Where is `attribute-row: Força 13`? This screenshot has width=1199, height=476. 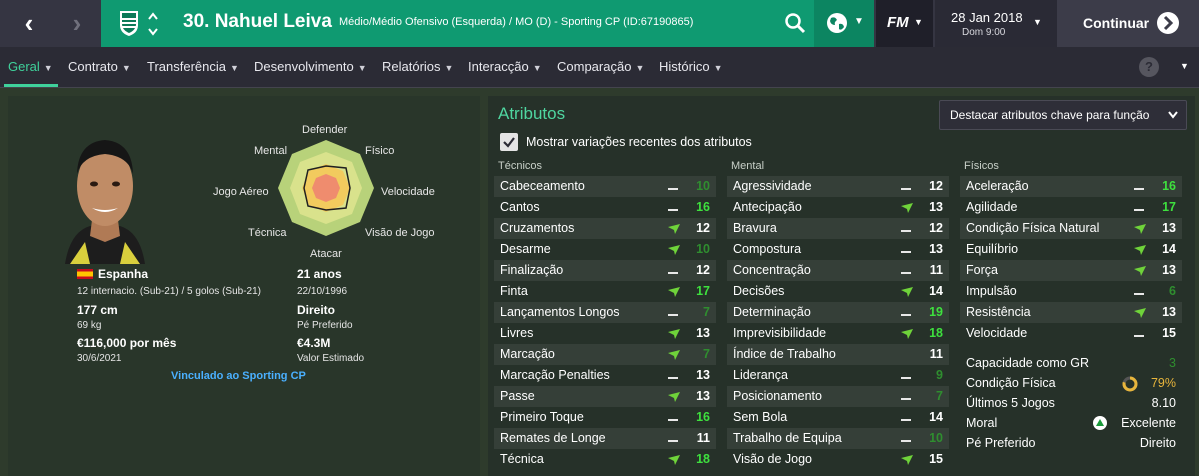
attribute-row: Força 13 is located at coordinates (1071, 270).